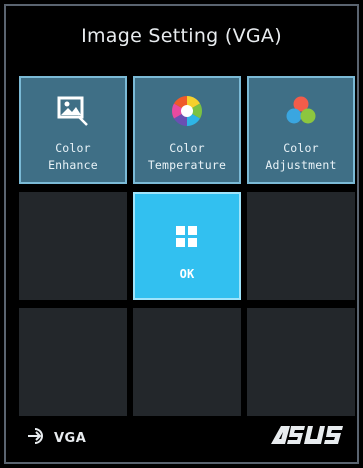 This screenshot has height=468, width=363. Describe the element at coordinates (301, 156) in the screenshot. I see `color-adjustment-label: Color Adjustment` at that location.